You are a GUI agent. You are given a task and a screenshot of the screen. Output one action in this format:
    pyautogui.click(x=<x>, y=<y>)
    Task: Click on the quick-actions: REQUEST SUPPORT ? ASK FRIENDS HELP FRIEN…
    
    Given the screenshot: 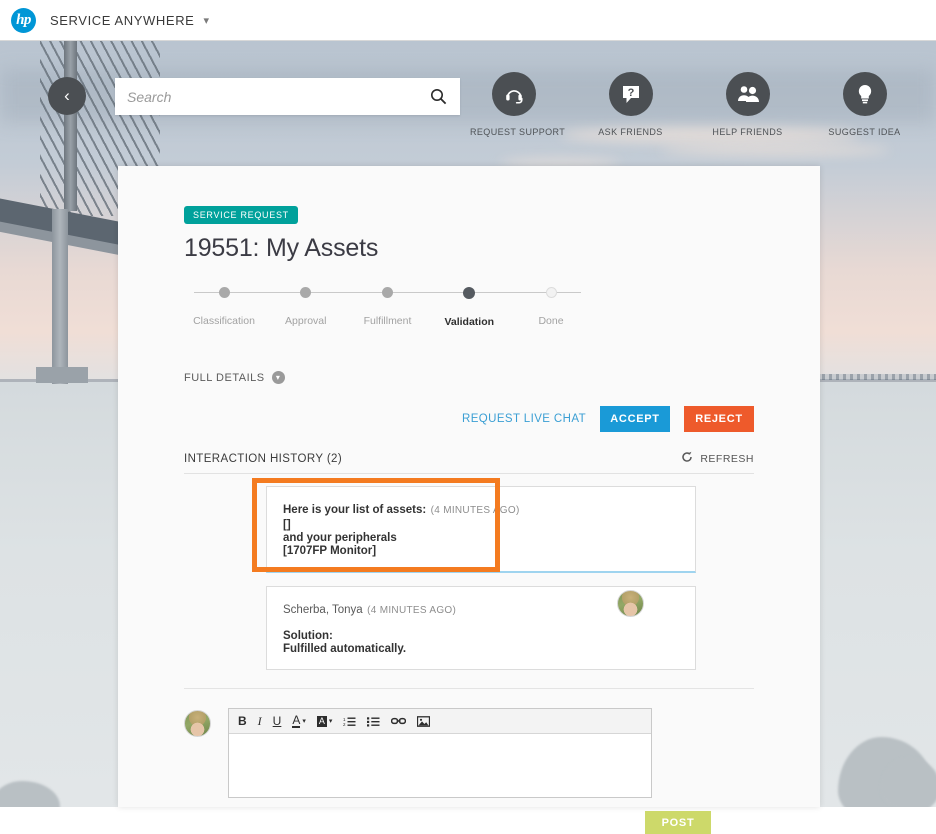 What is the action you would take?
    pyautogui.click(x=689, y=104)
    